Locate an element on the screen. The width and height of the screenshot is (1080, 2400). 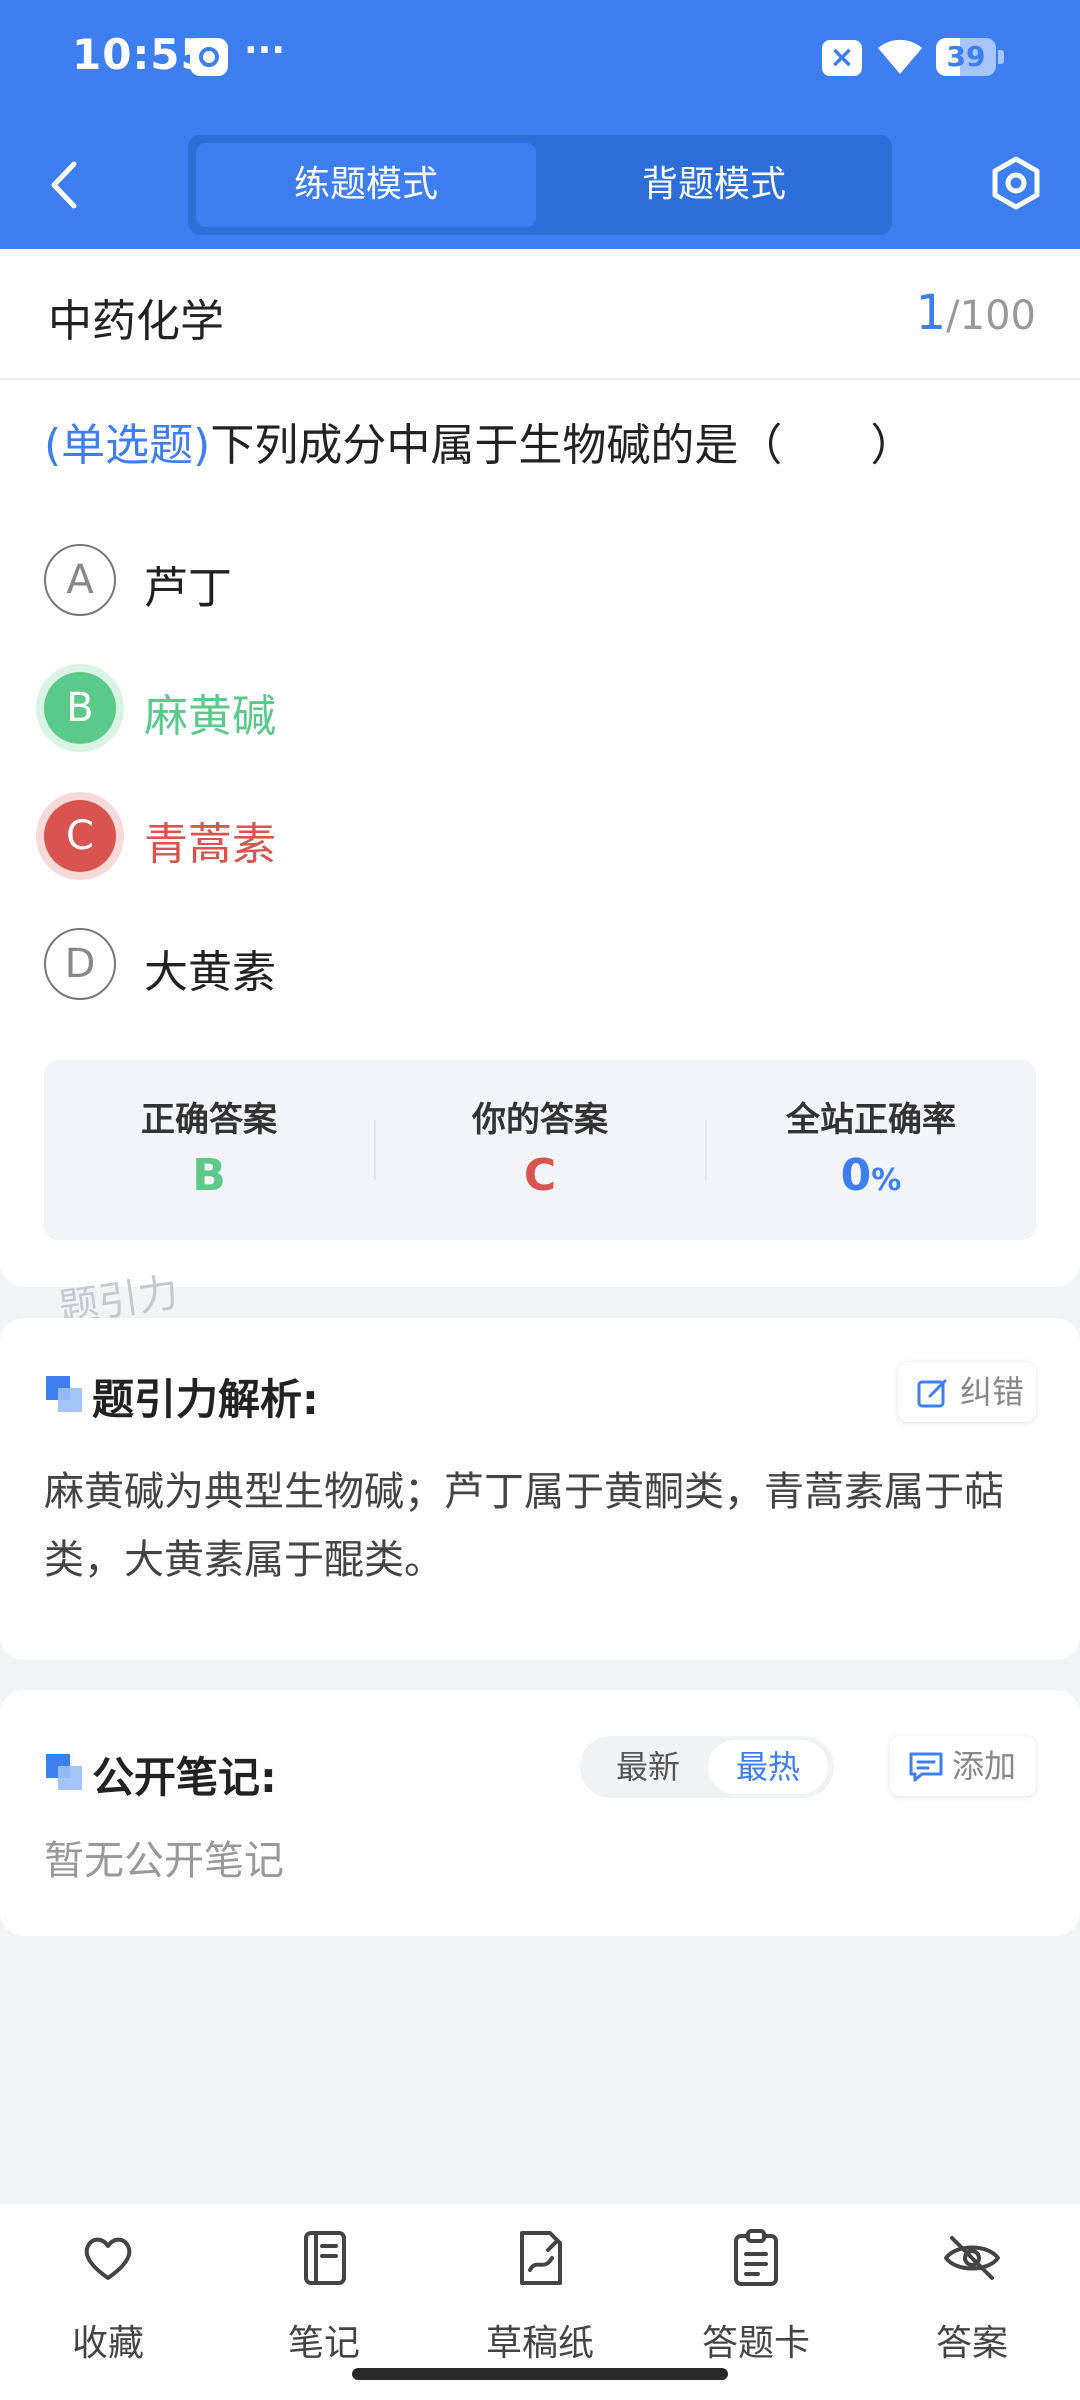
option-text: 芦丁 is located at coordinates (188, 588).